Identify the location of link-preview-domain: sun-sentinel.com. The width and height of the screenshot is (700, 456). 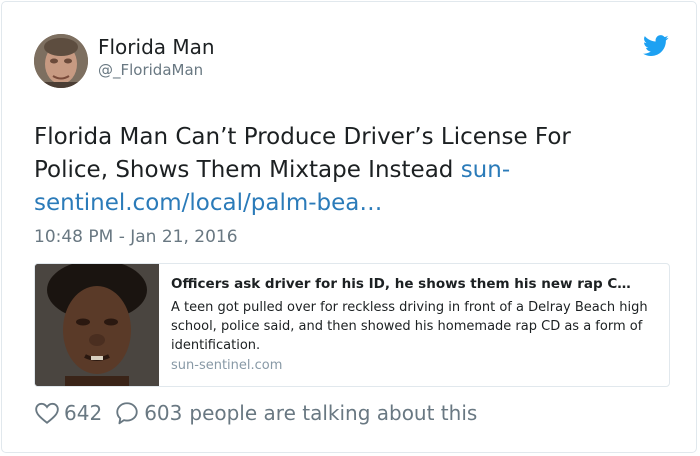
(227, 365).